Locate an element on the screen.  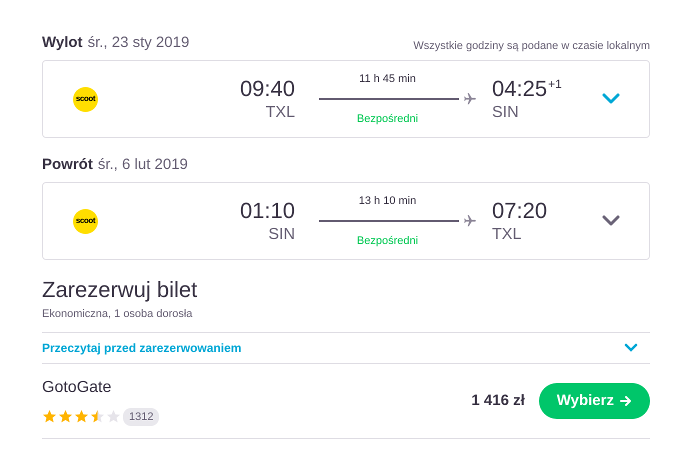
departure-airport: TXL is located at coordinates (280, 113).